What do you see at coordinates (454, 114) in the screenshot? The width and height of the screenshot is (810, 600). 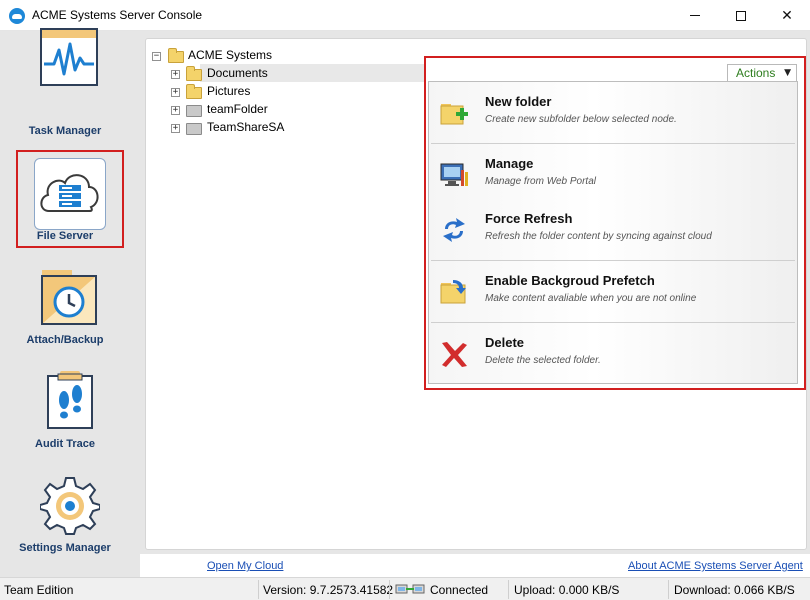 I see `new-folder-icon` at bounding box center [454, 114].